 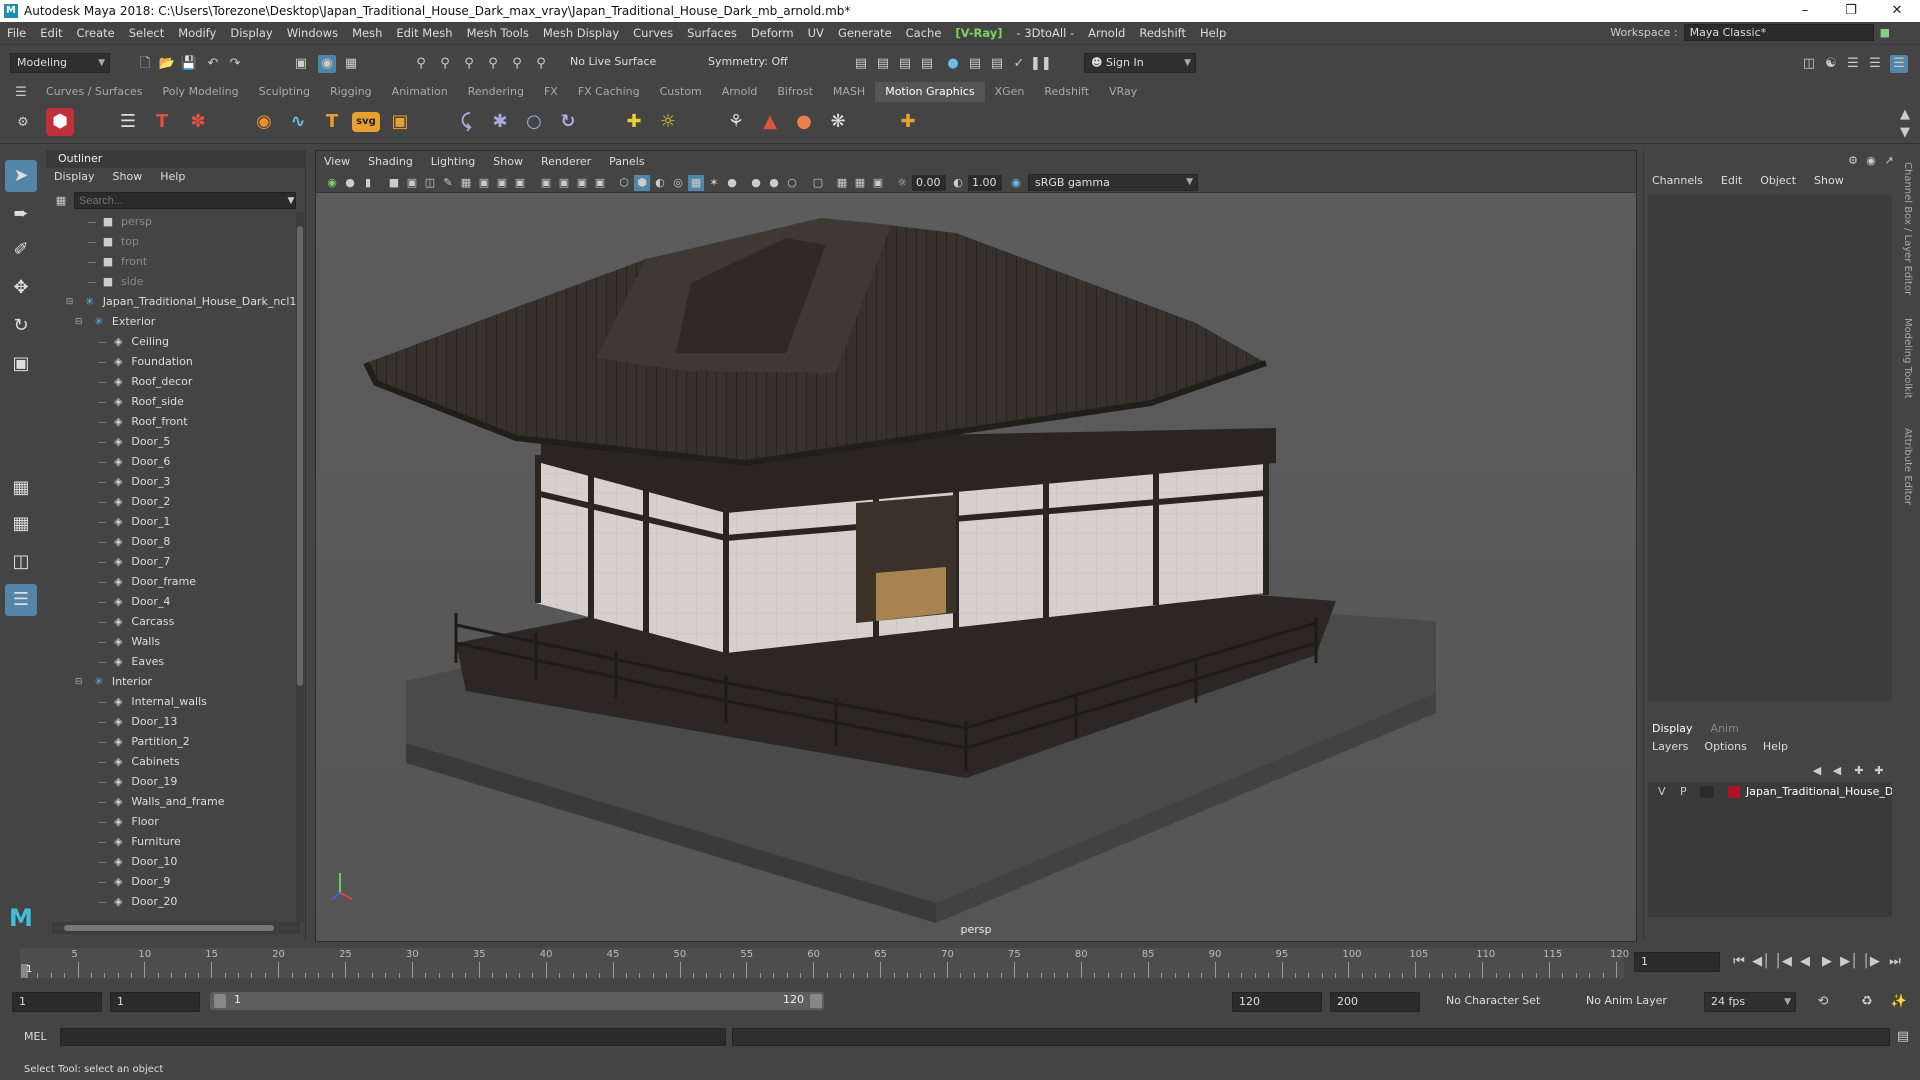 I want to click on camera-attributes-icon: ■, so click(x=394, y=183).